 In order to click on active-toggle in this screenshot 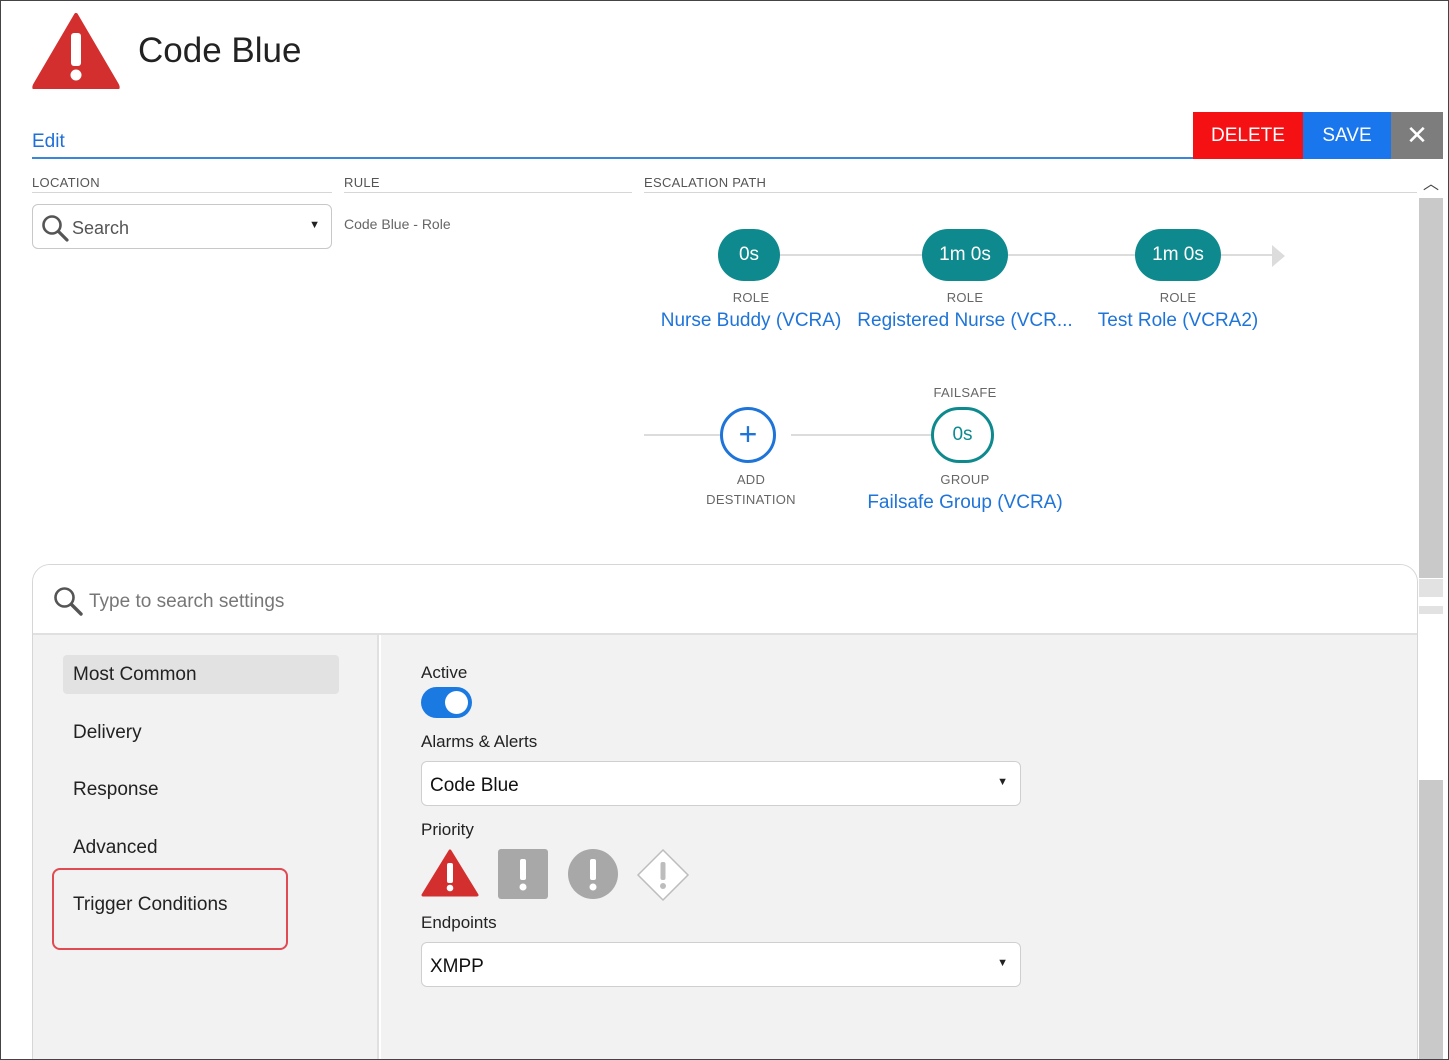, I will do `click(446, 702)`.